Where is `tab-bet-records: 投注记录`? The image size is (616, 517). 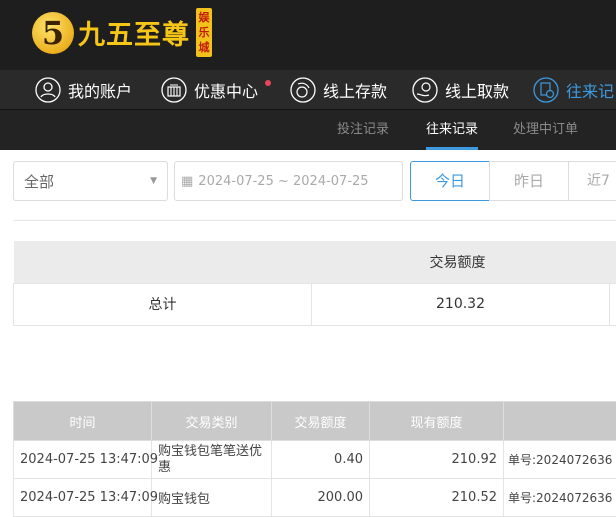 tab-bet-records: 投注记录 is located at coordinates (363, 130).